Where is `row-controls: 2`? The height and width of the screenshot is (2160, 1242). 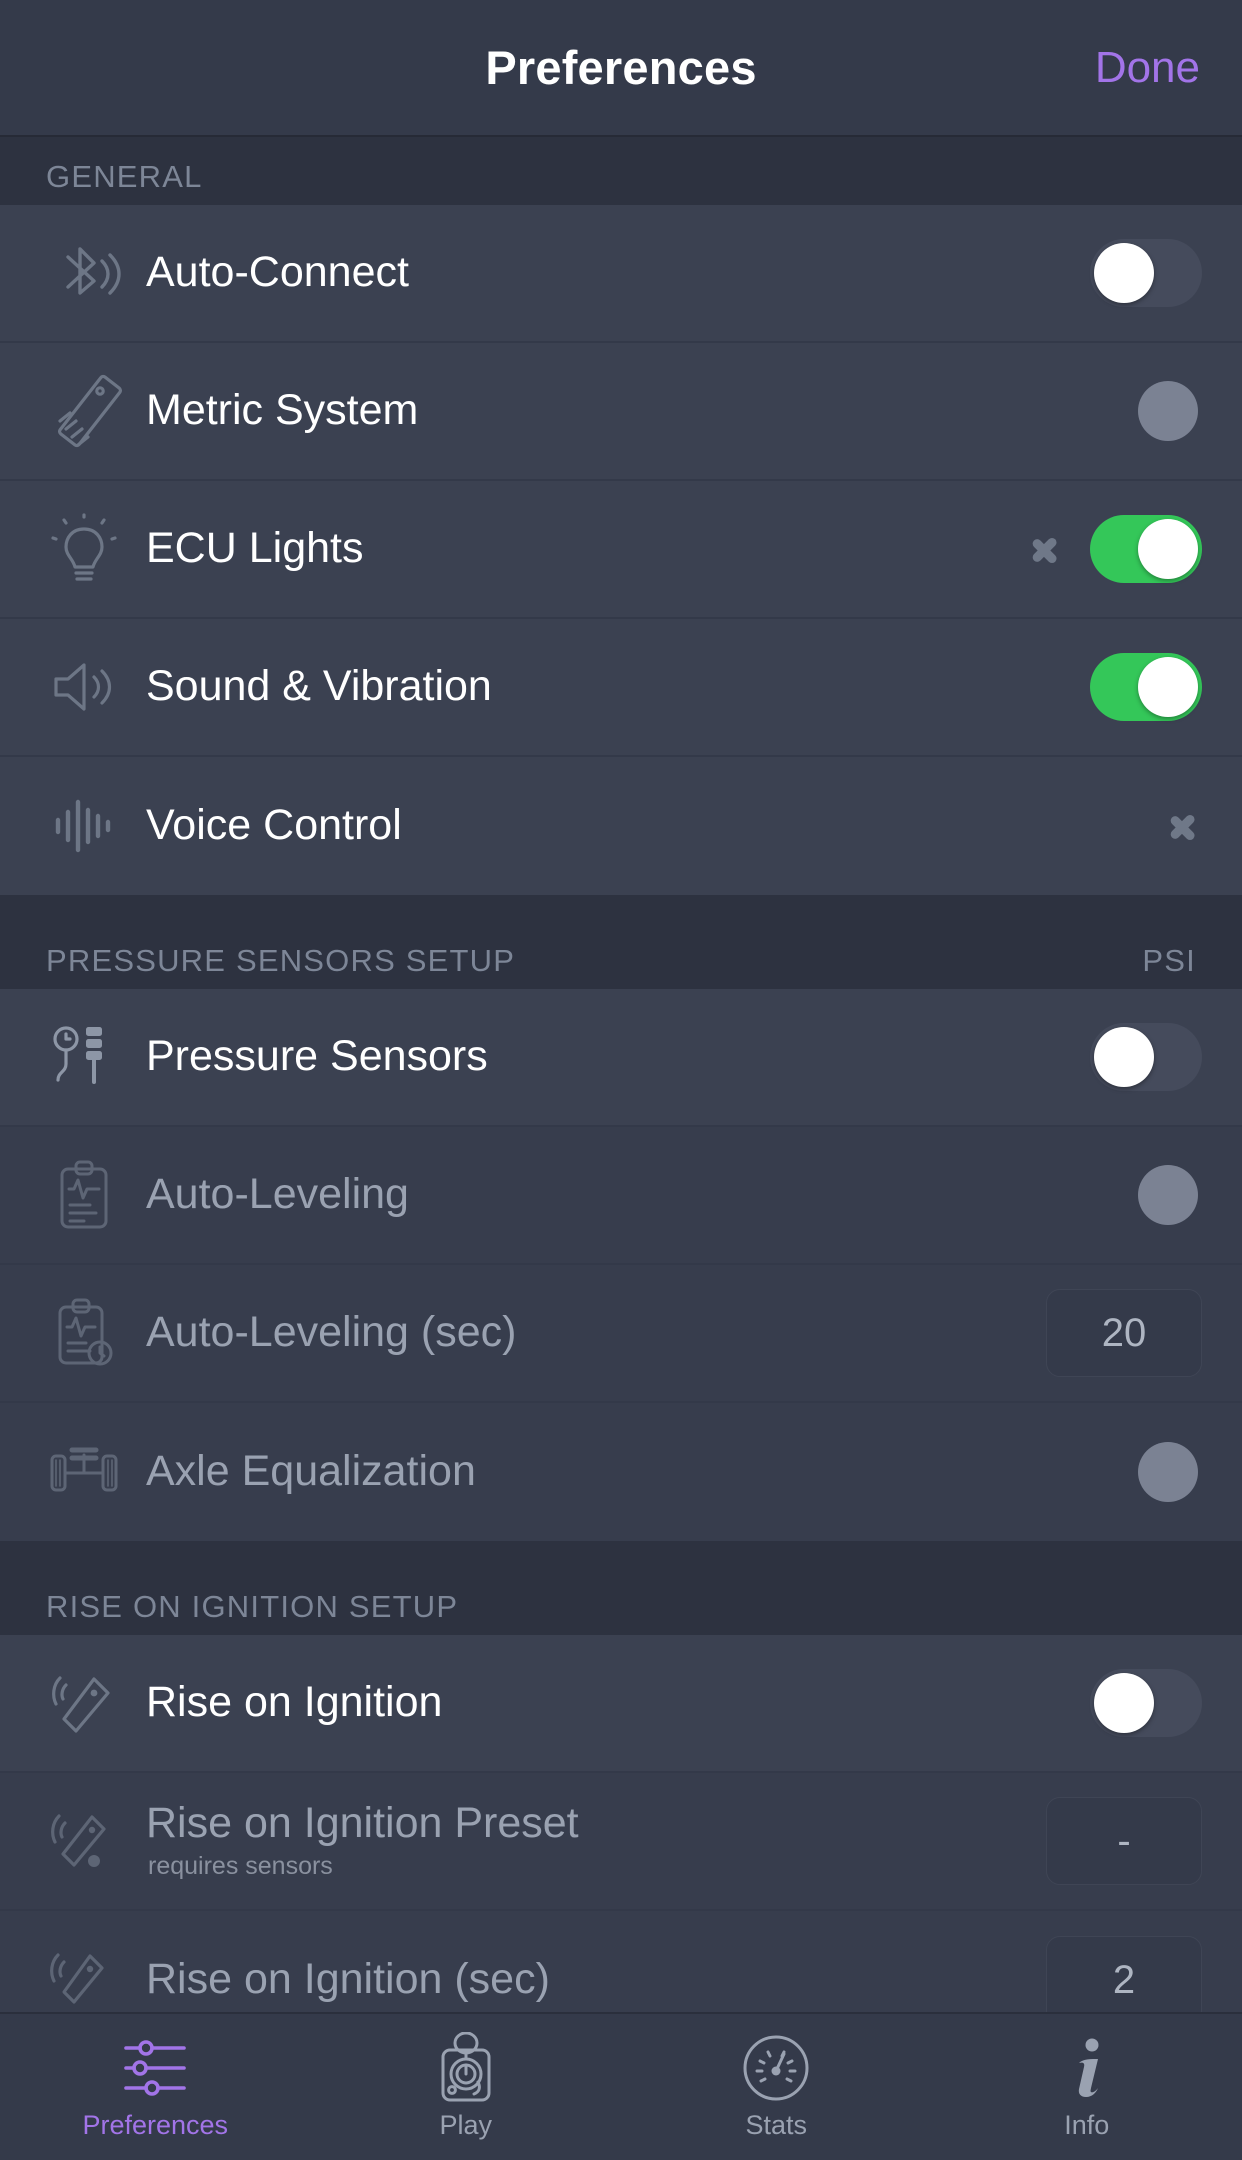 row-controls: 2 is located at coordinates (1144, 1974).